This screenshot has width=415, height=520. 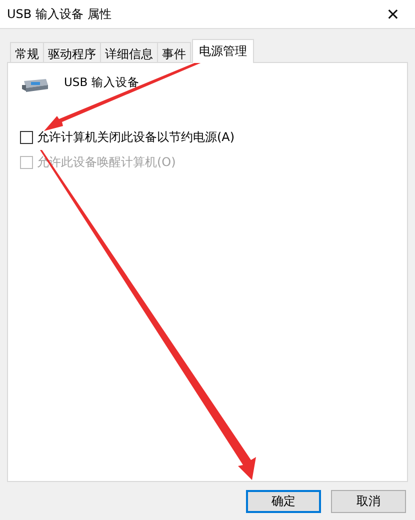 I want to click on checkbox-label: 允许计算机关闭此设备以节约电源(A), so click(x=136, y=137).